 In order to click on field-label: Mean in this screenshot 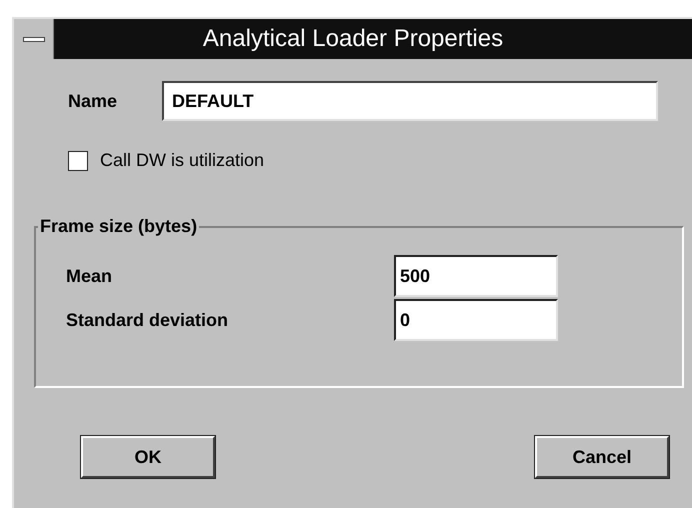, I will do `click(90, 276)`.